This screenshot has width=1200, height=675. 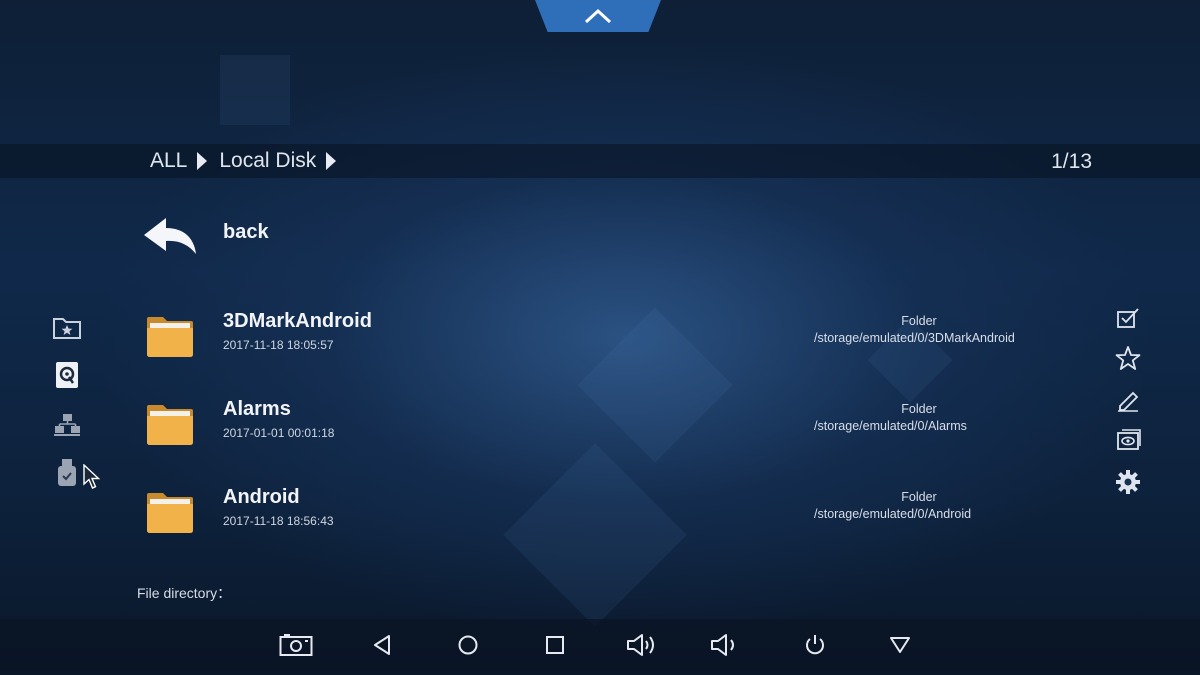 I want to click on screenshot-icon, so click(x=296, y=645).